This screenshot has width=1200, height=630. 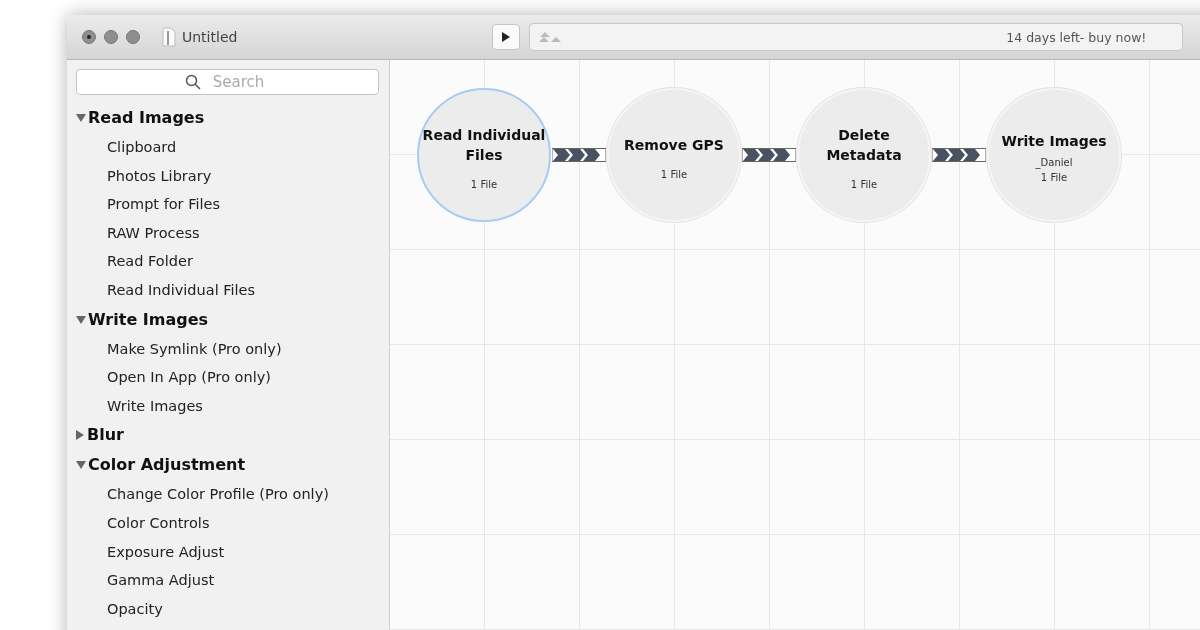 What do you see at coordinates (133, 37) in the screenshot?
I see `zoom-button` at bounding box center [133, 37].